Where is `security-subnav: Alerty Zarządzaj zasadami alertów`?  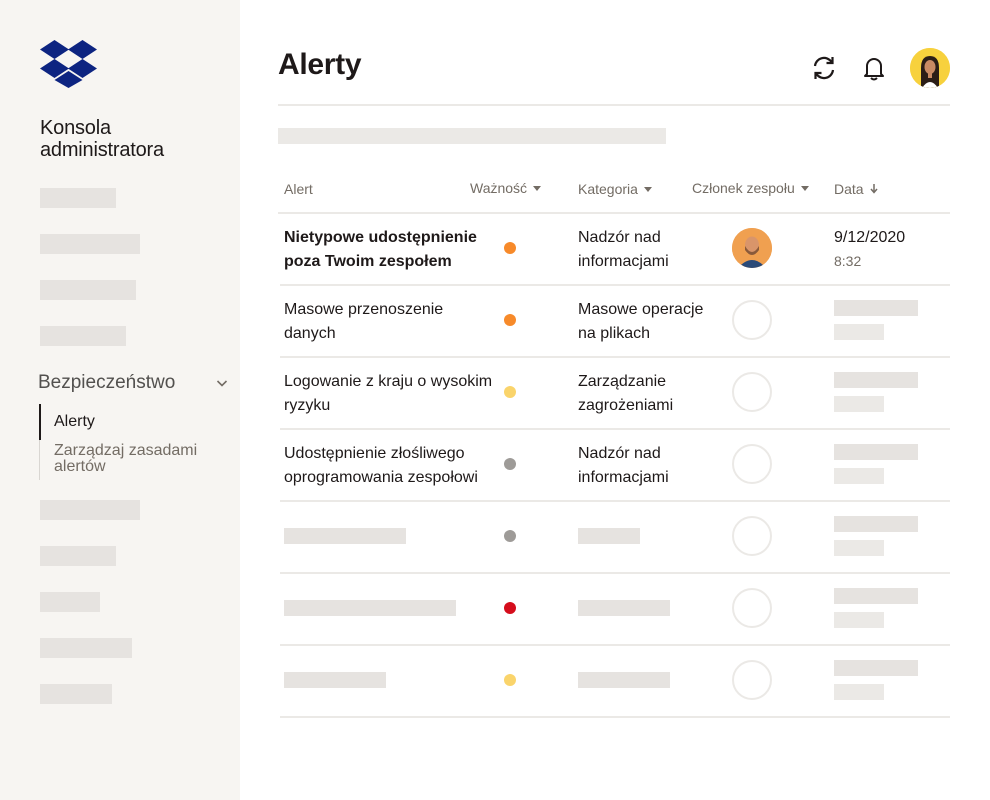
security-subnav: Alerty Zarządzaj zasadami alertów is located at coordinates (127, 442).